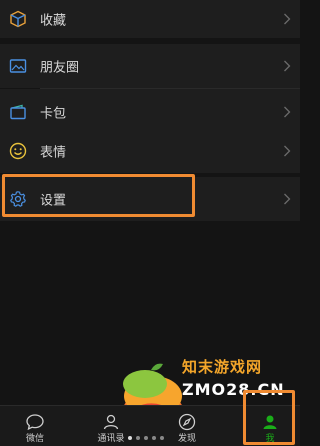  What do you see at coordinates (53, 153) in the screenshot?
I see `menu-item-label: 表情` at bounding box center [53, 153].